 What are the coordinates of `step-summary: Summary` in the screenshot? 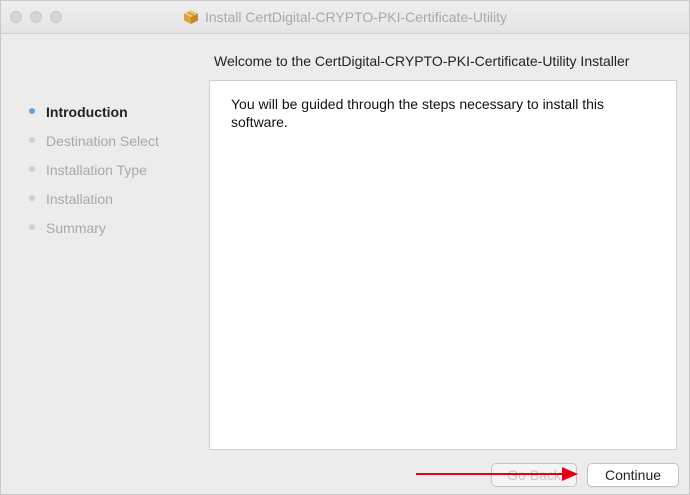 It's located at (103, 227).